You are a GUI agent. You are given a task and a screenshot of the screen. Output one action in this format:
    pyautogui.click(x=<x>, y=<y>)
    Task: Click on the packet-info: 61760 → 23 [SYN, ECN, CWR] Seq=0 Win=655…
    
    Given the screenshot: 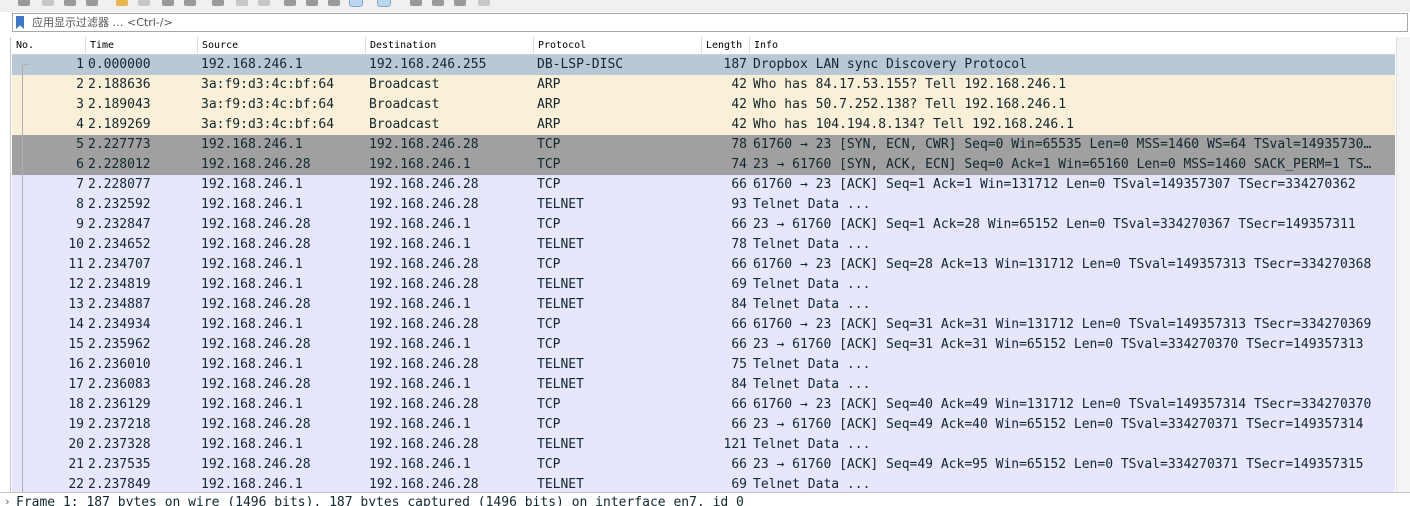 What is the action you would take?
    pyautogui.click(x=1062, y=144)
    